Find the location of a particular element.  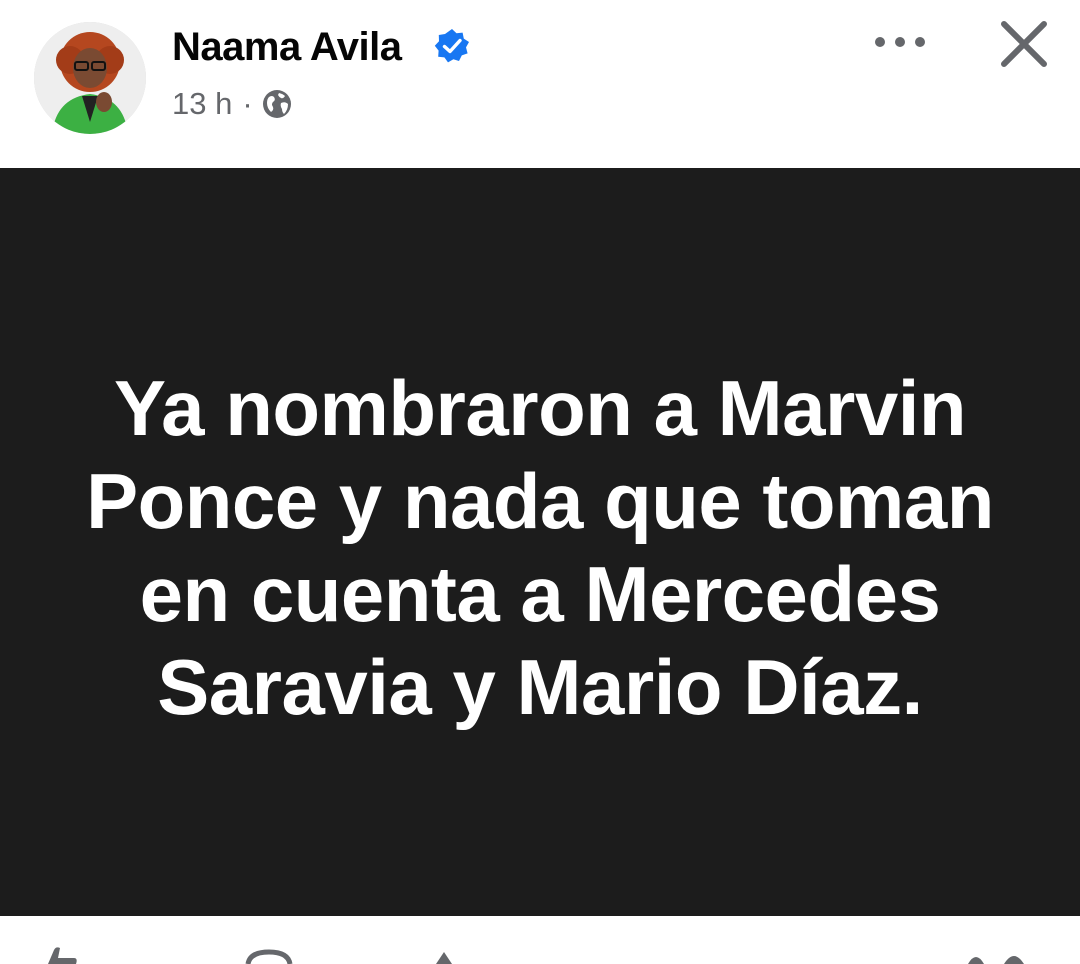

author-name: Naama Avila is located at coordinates (287, 47).